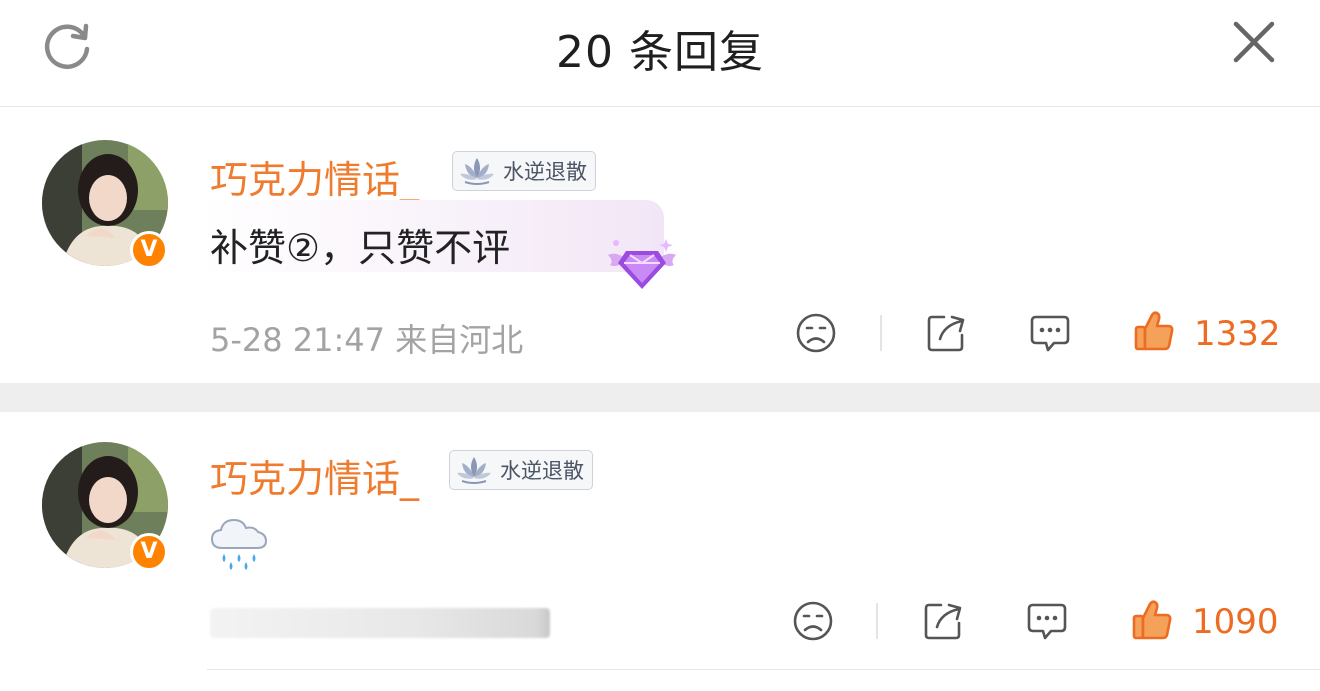  What do you see at coordinates (642, 264) in the screenshot?
I see `purple-diamond-wings-icon` at bounding box center [642, 264].